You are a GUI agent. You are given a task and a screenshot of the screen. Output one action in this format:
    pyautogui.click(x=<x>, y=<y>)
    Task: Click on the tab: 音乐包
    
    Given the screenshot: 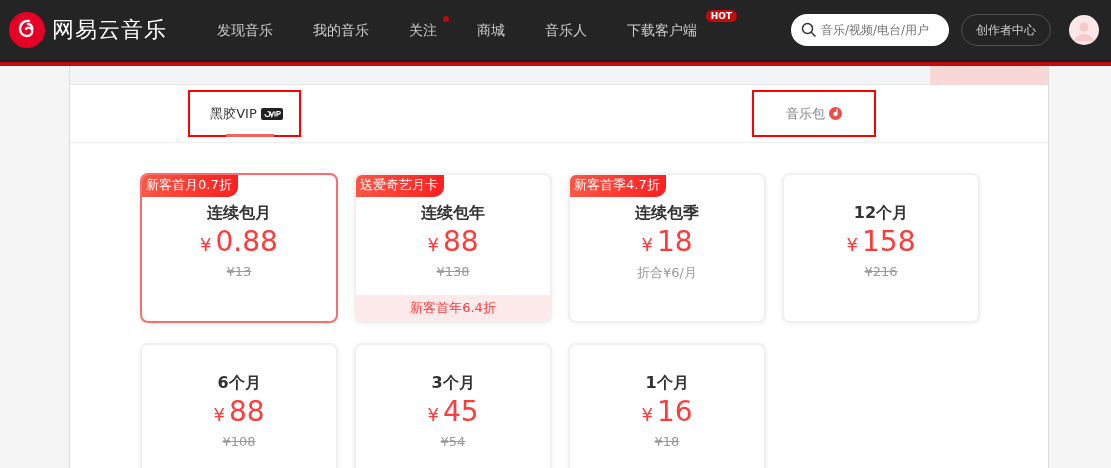 What is the action you would take?
    pyautogui.click(x=813, y=113)
    